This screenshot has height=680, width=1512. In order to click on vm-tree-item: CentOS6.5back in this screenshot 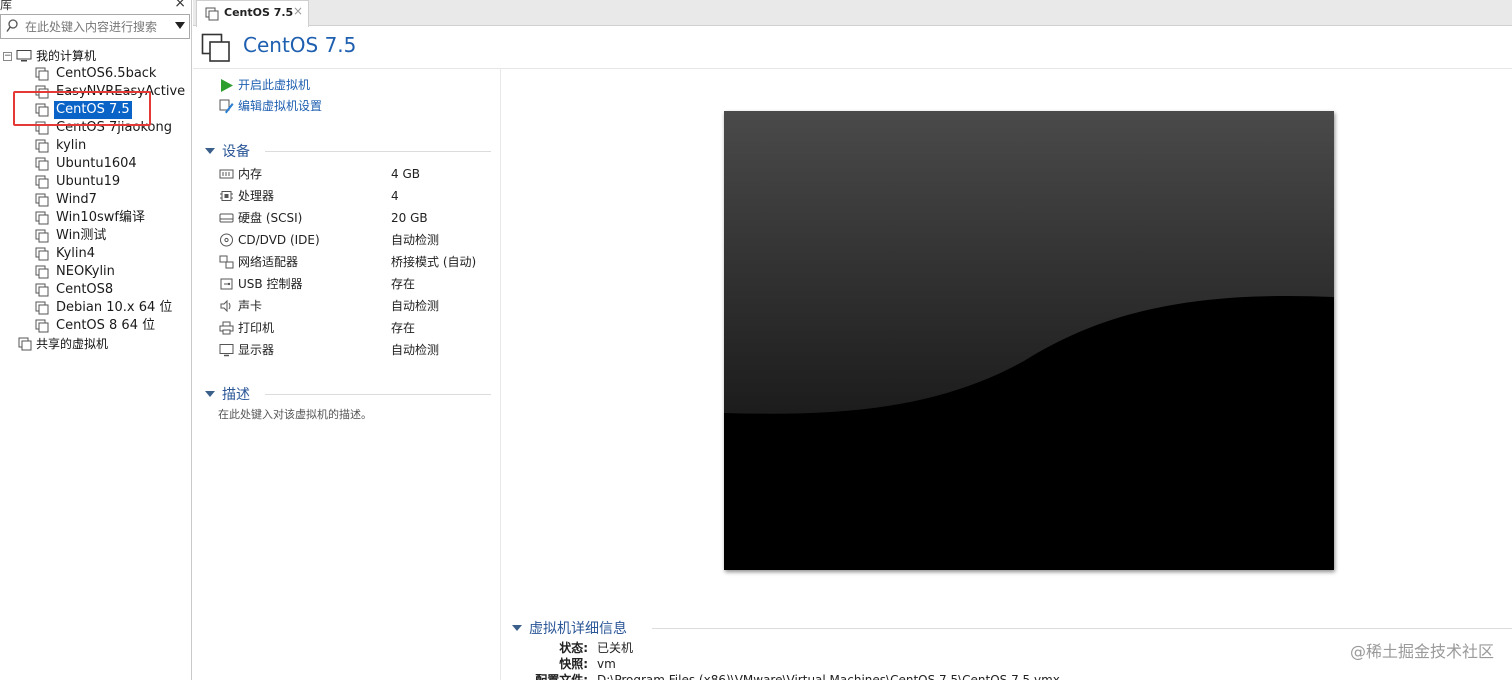, I will do `click(95, 74)`.